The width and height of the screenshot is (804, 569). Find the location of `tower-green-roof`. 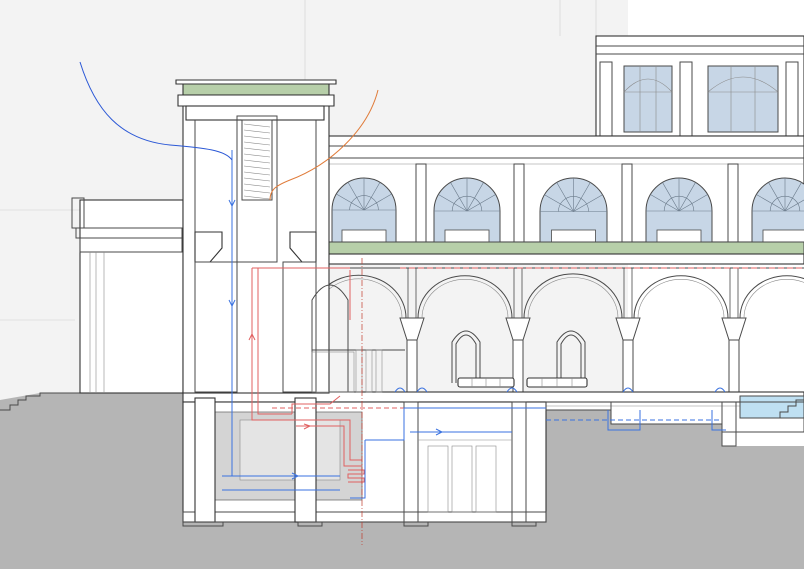

tower-green-roof is located at coordinates (256, 89).